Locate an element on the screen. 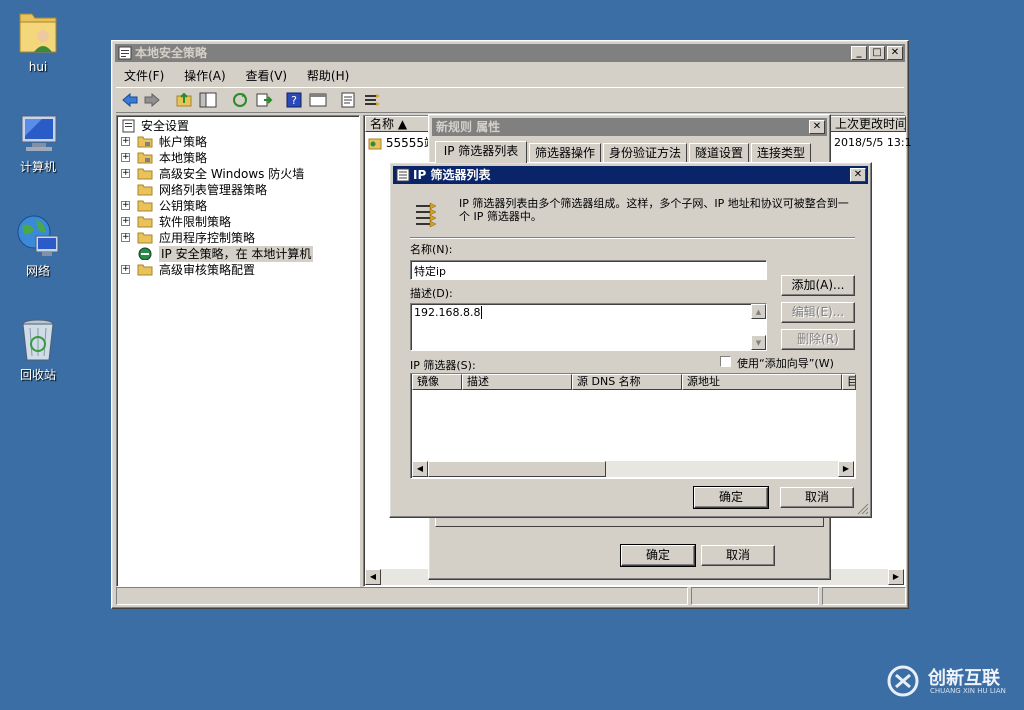 Image resolution: width=1024 pixels, height=710 pixels. manage-filters-icon is located at coordinates (372, 100).